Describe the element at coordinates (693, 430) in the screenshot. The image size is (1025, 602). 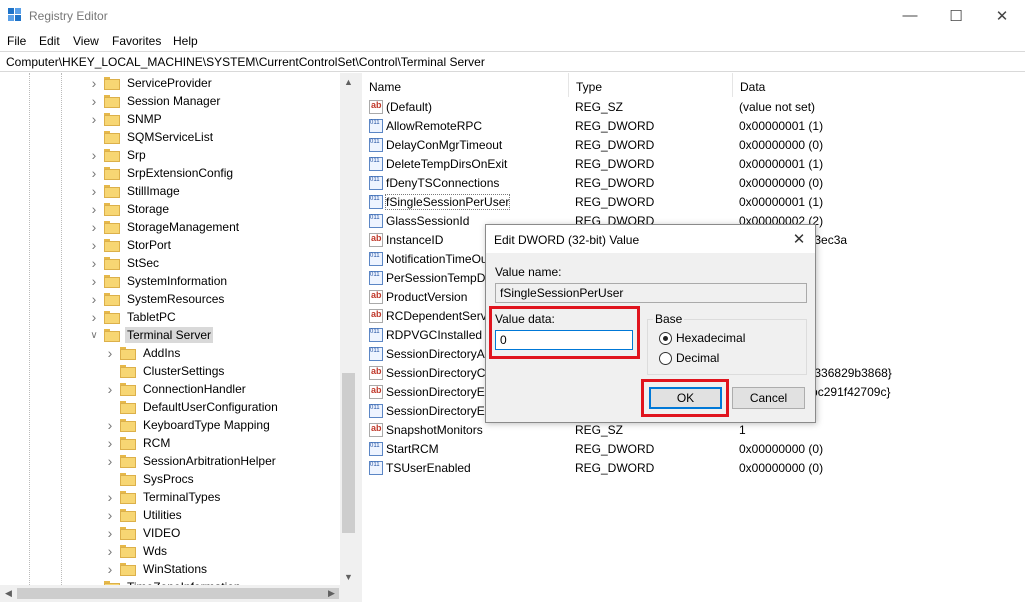
I see `value-row: SnapshotMonitors REG_SZ 1` at that location.